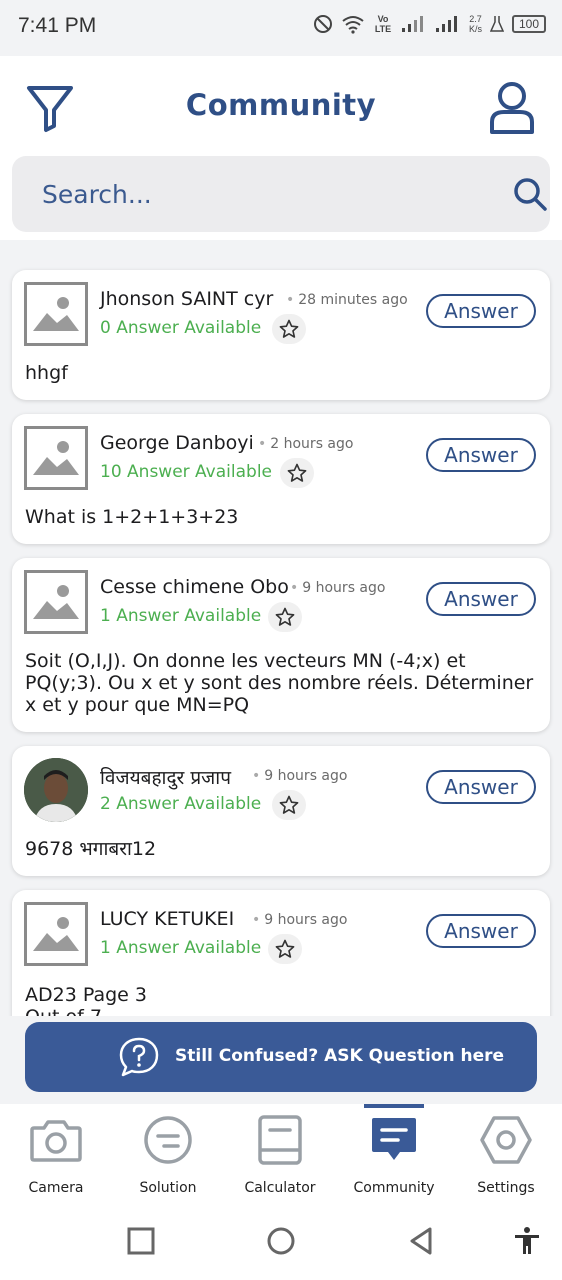 The image size is (562, 1280). Describe the element at coordinates (141, 1241) in the screenshot. I see `recents-square-icon` at that location.